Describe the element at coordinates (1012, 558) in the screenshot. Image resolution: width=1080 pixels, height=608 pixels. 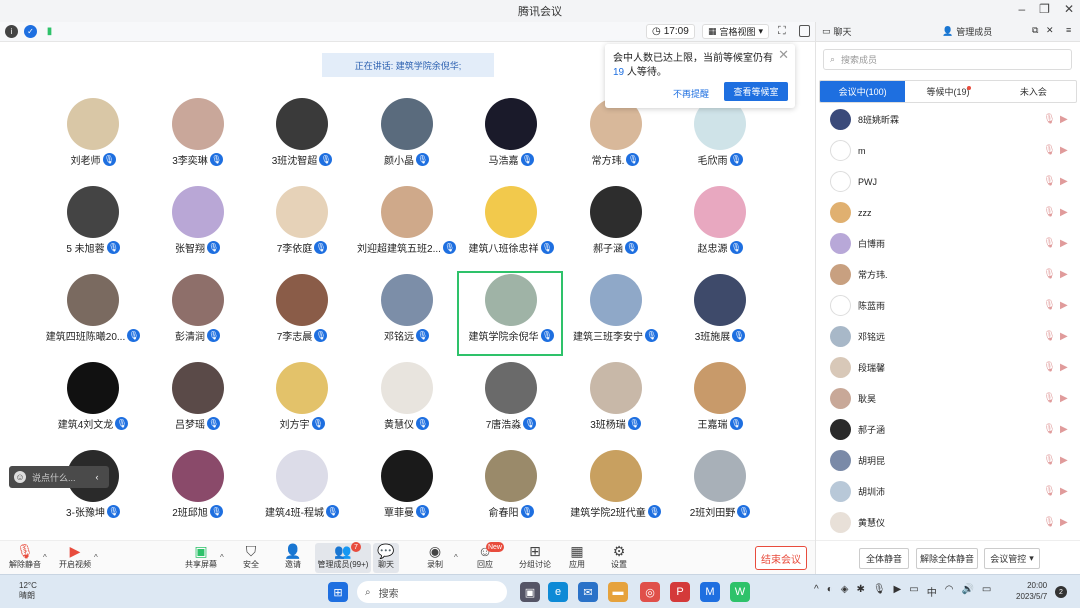
I see `meeting-control-button: 会议管控 ▾` at that location.